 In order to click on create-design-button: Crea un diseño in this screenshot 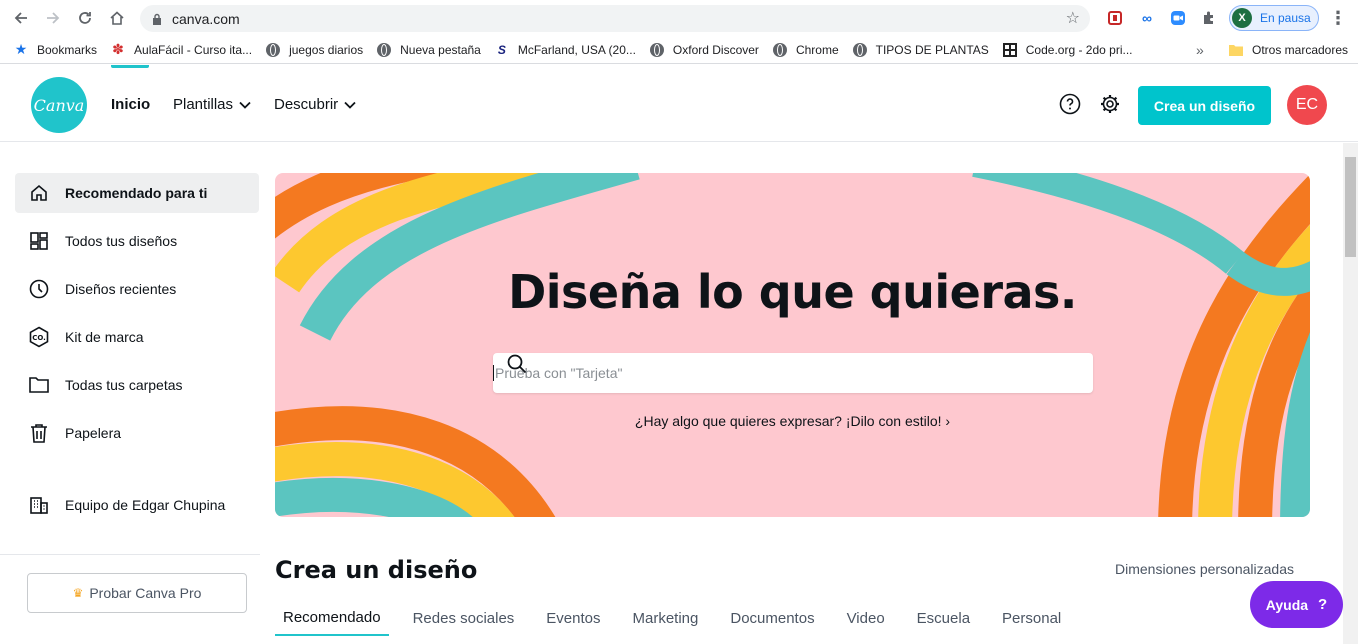, I will do `click(1204, 105)`.